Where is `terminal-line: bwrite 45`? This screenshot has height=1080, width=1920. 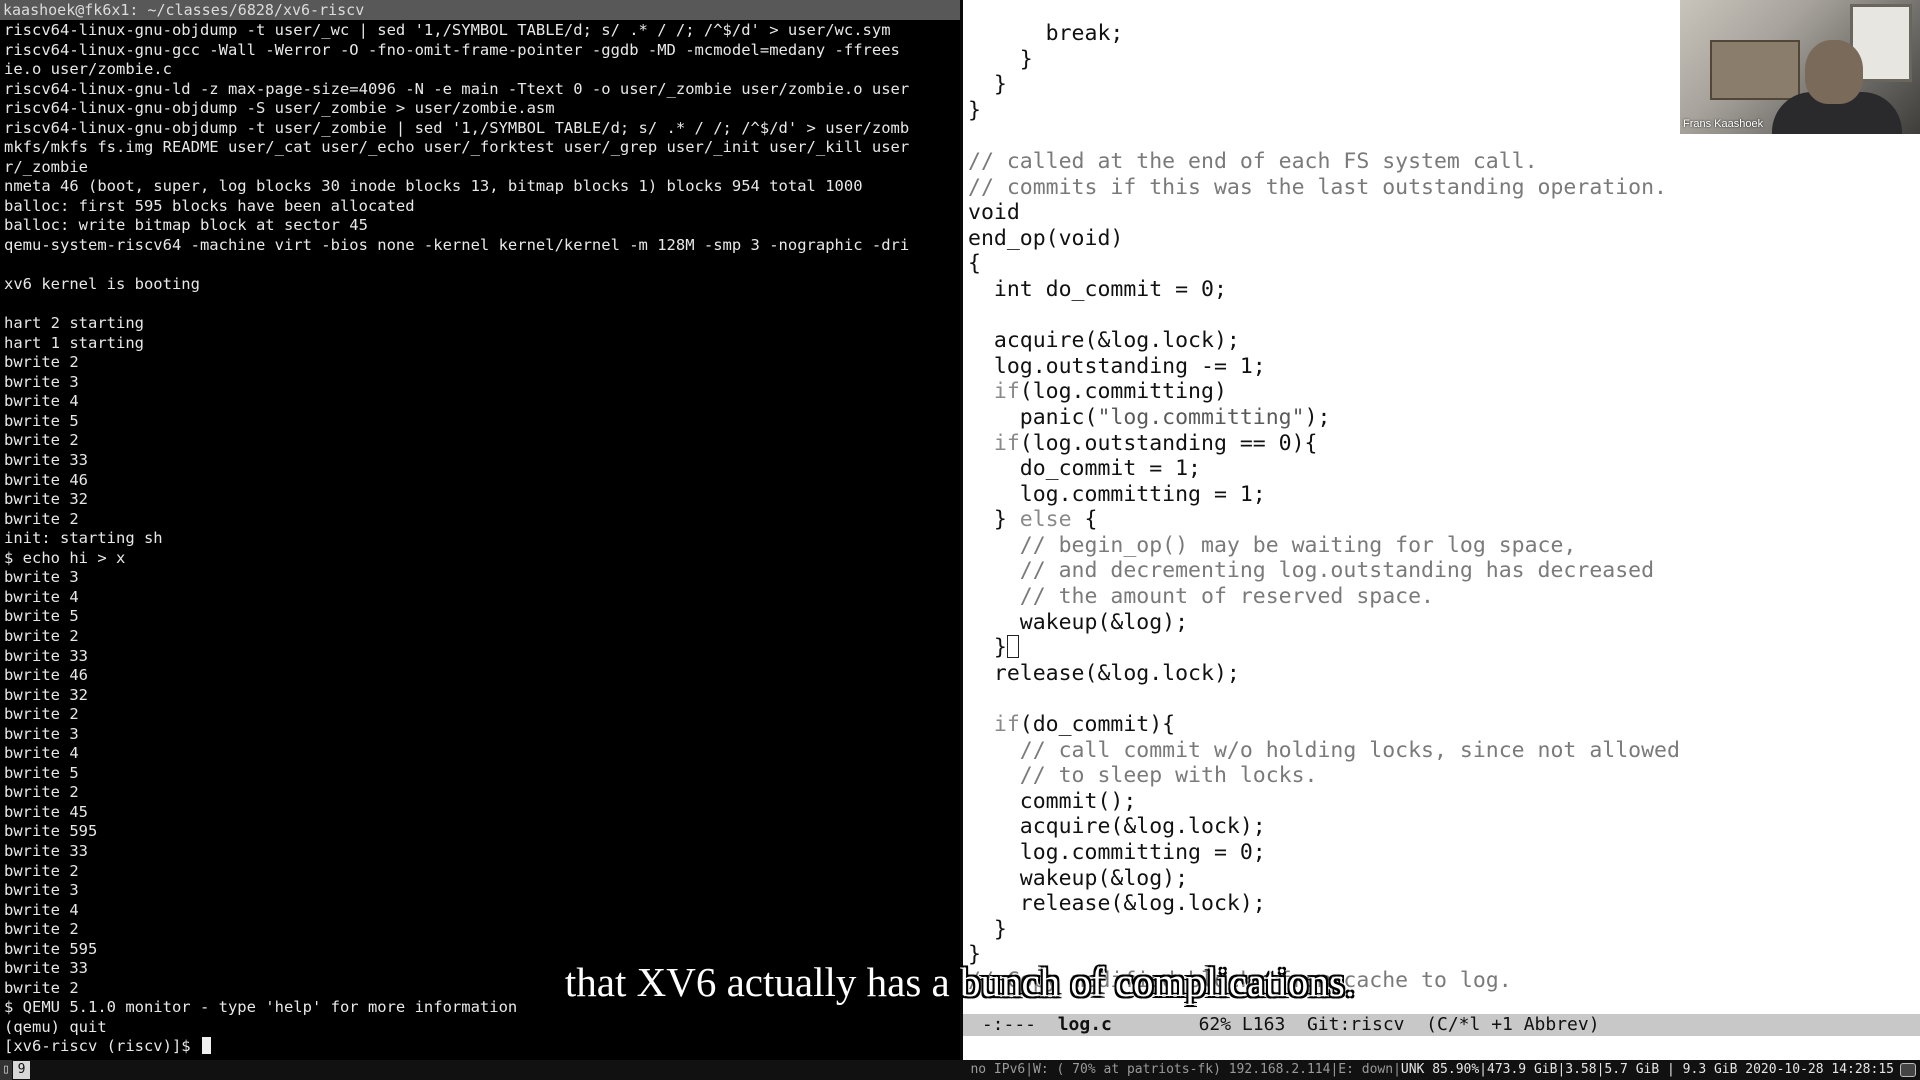
terminal-line: bwrite 45 is located at coordinates (46, 811).